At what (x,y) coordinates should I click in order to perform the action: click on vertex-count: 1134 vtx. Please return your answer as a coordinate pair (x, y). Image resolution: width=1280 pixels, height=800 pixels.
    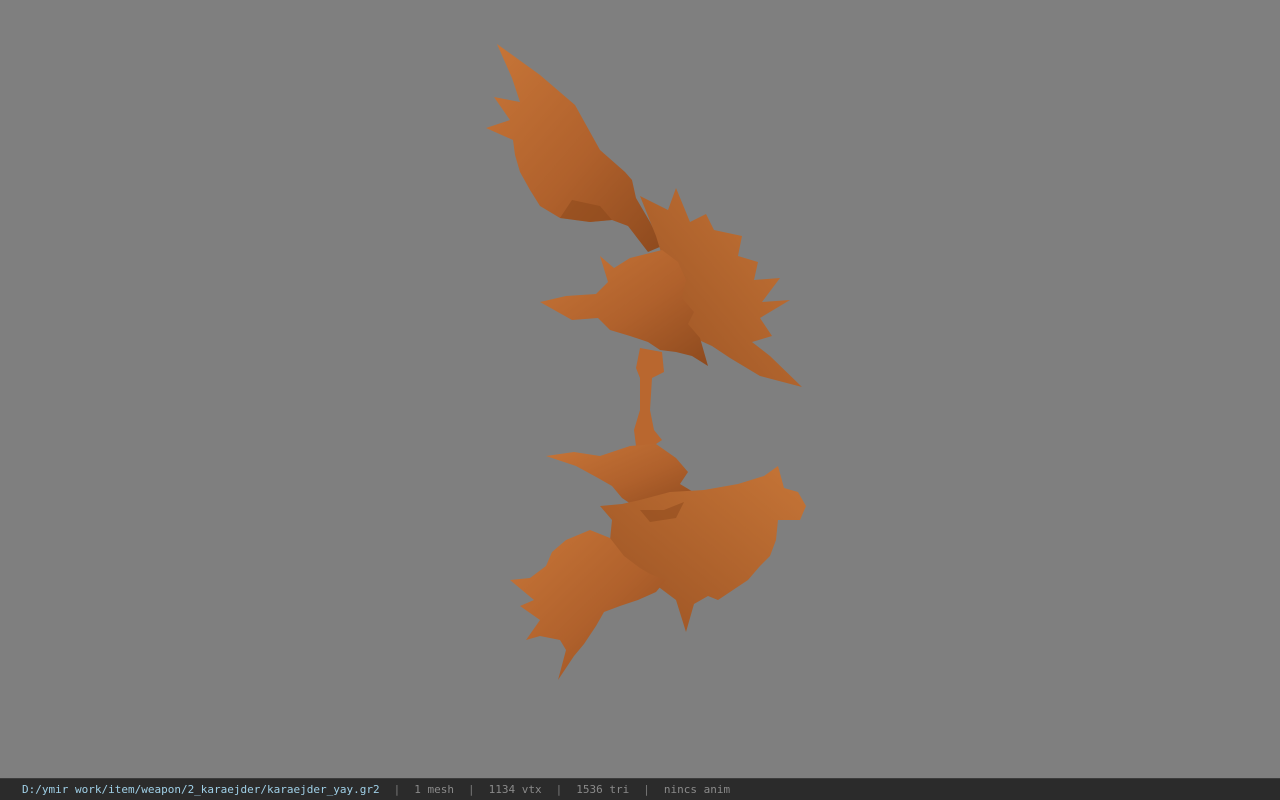
    Looking at the image, I should click on (515, 789).